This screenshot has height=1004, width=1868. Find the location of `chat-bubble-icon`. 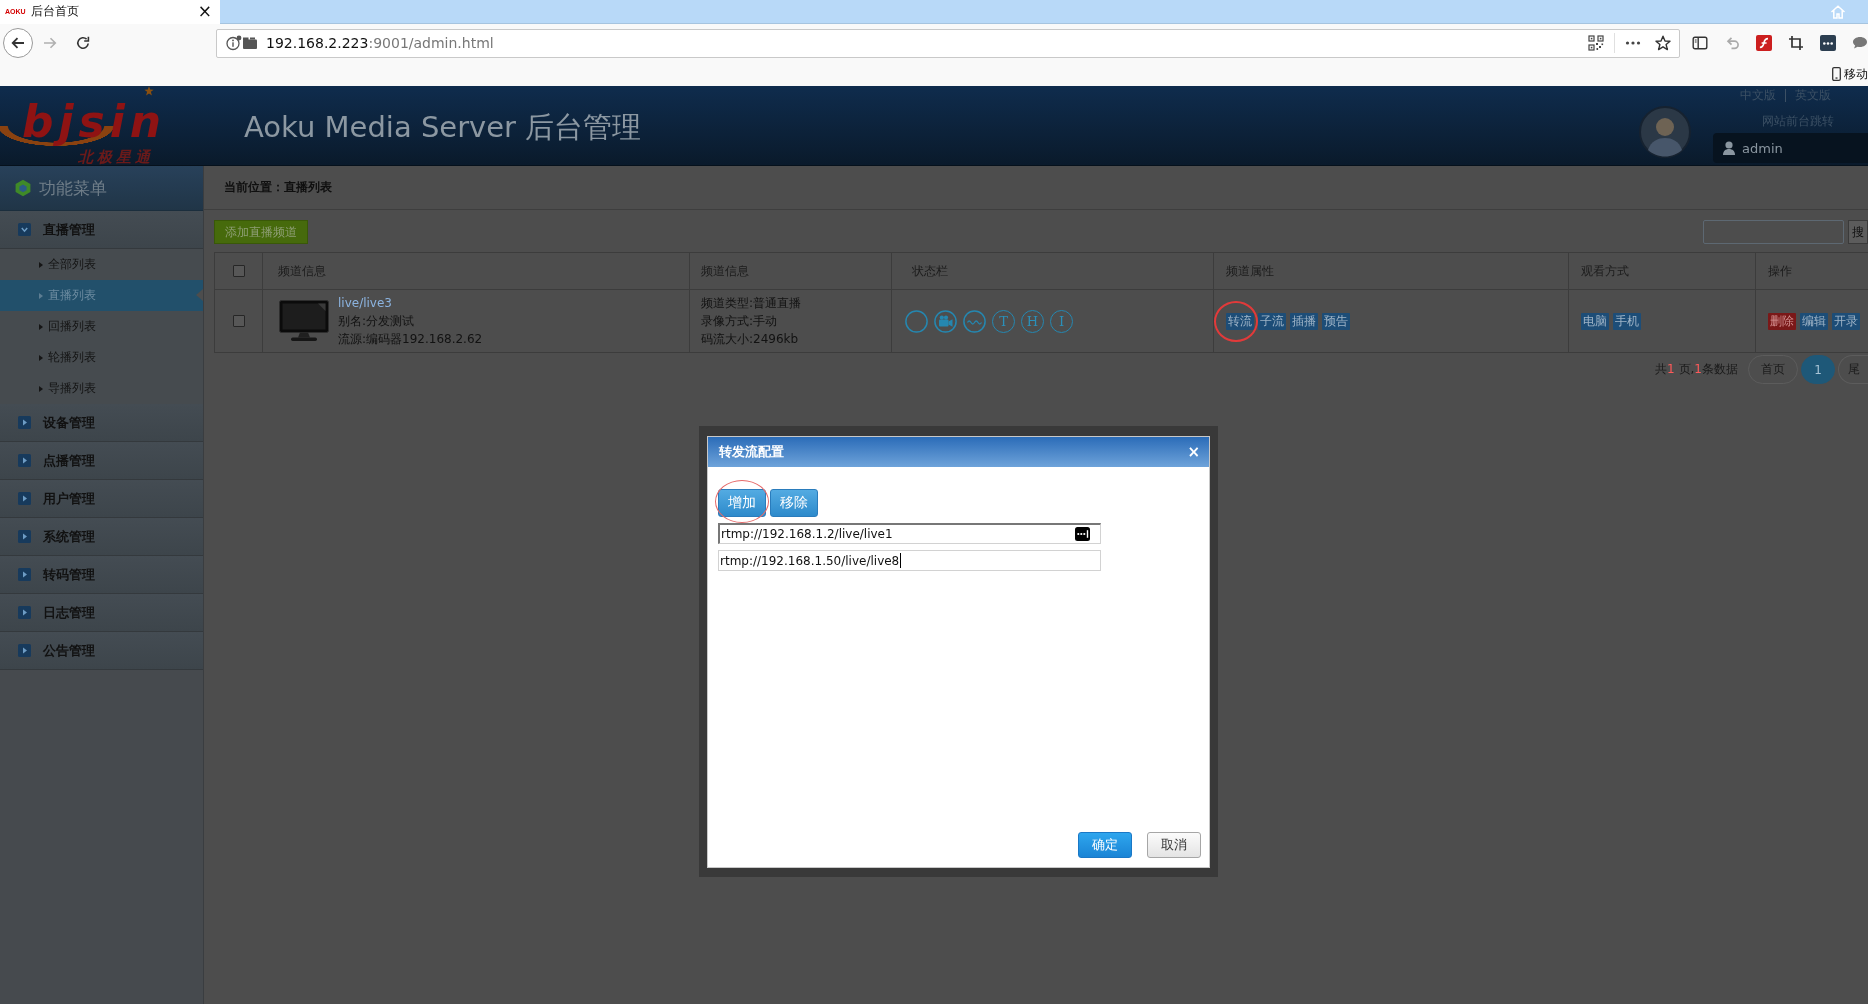

chat-bubble-icon is located at coordinates (1860, 43).